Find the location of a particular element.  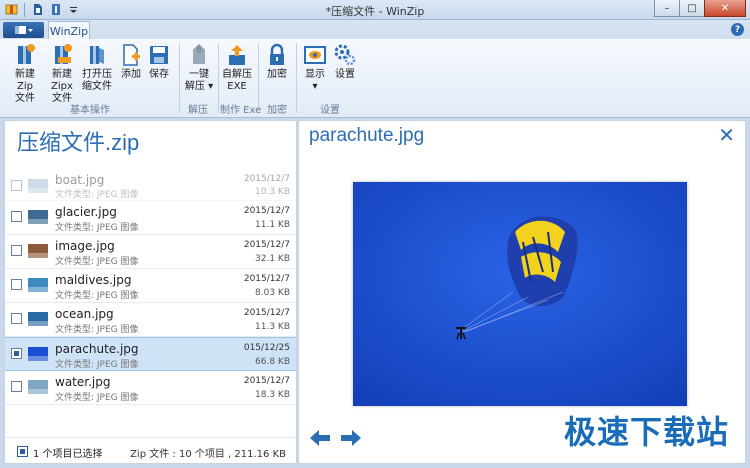

add-icon is located at coordinates (131, 55).